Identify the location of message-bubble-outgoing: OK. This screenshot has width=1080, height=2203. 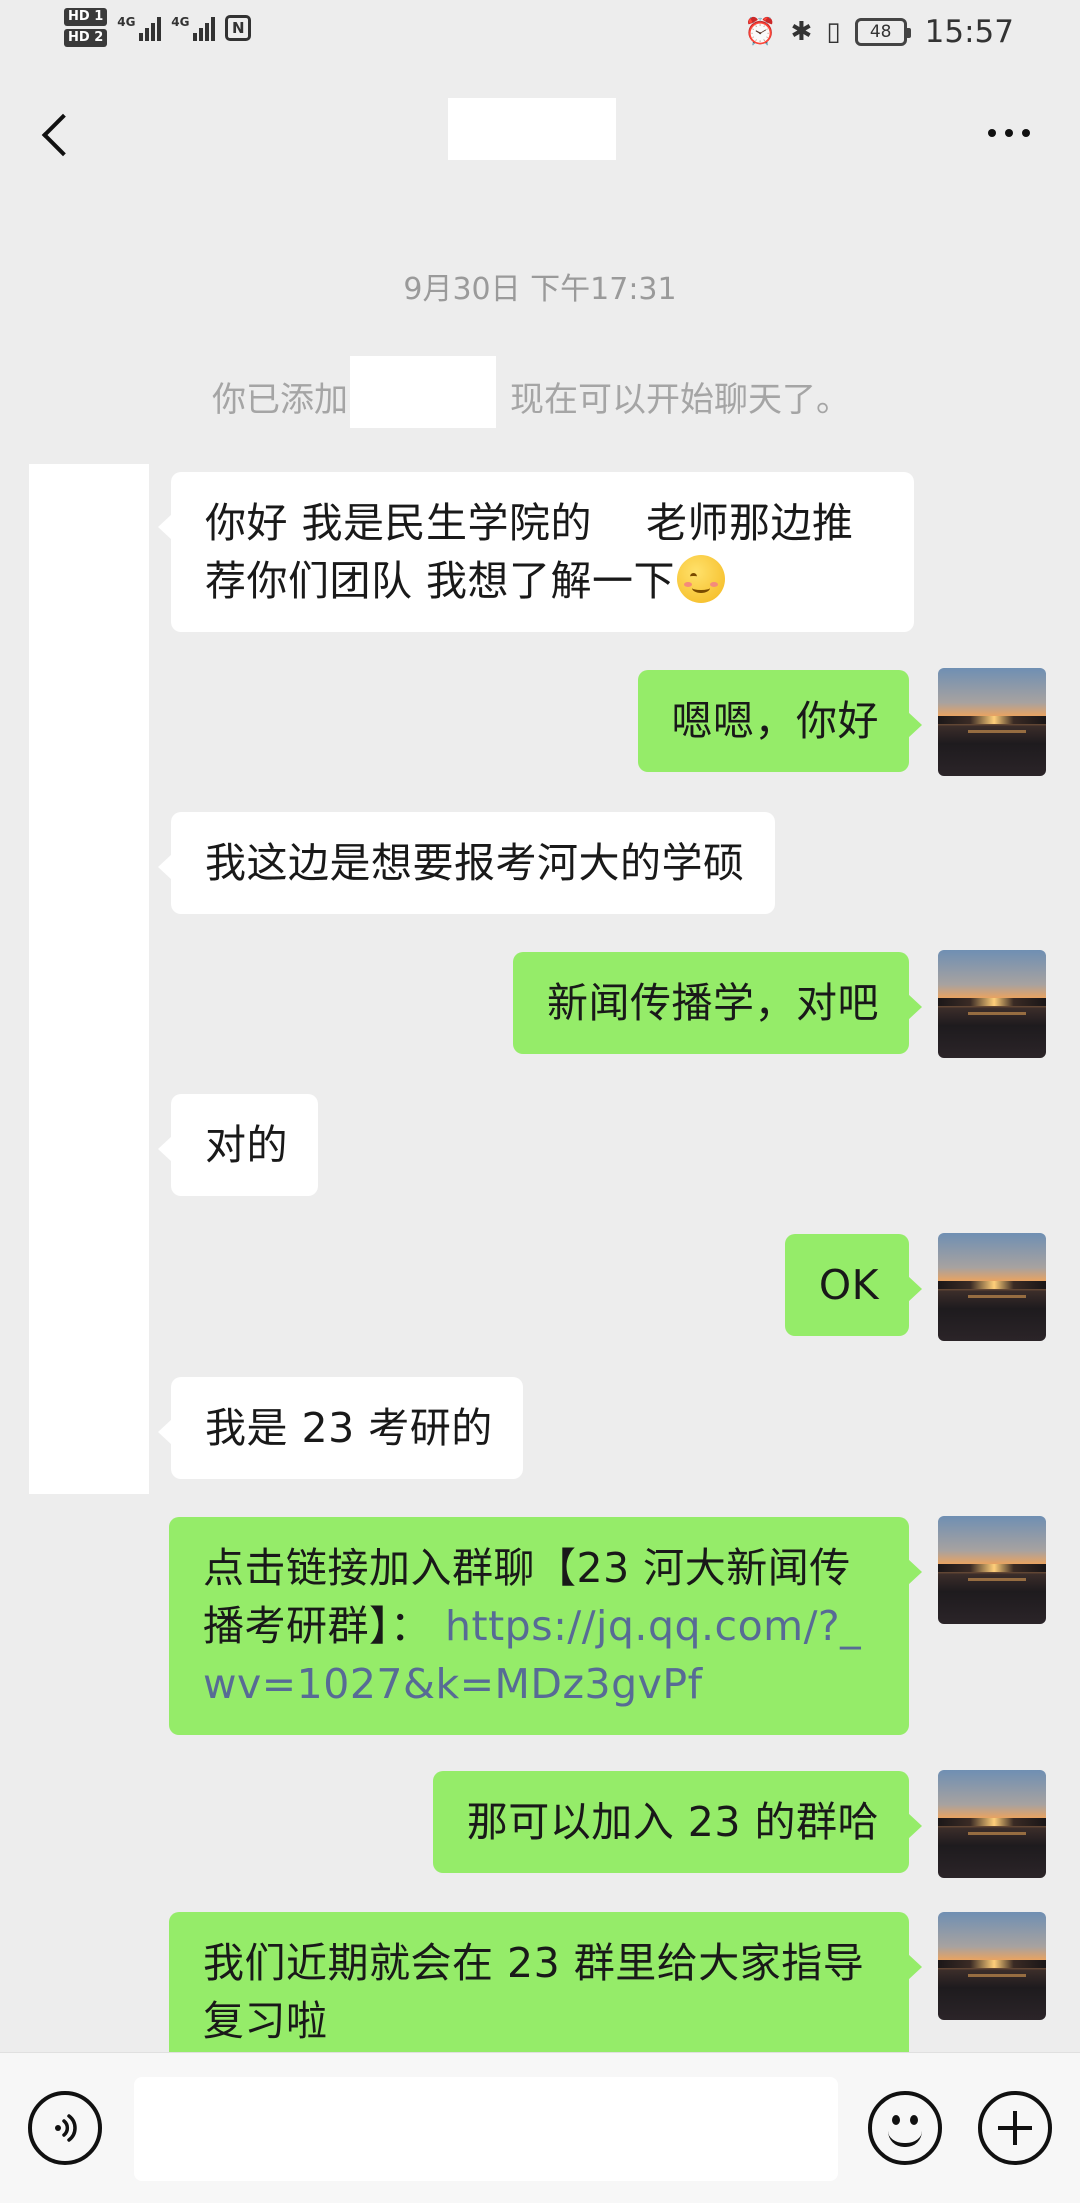
(853, 1285).